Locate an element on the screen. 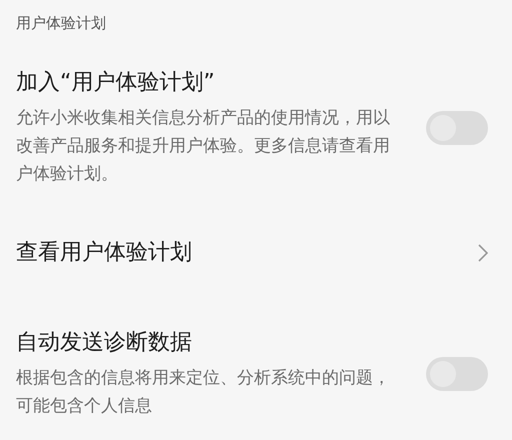 Image resolution: width=512 pixels, height=440 pixels. setting-description: 根据包含的信息将用来定位、分析系统中的问题，可能包含个人信息 is located at coordinates (203, 392).